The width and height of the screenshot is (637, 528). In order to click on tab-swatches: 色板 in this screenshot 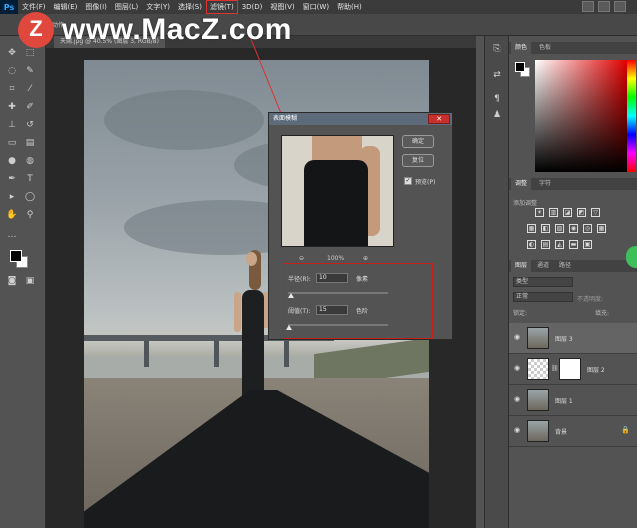, I will do `click(545, 48)`.